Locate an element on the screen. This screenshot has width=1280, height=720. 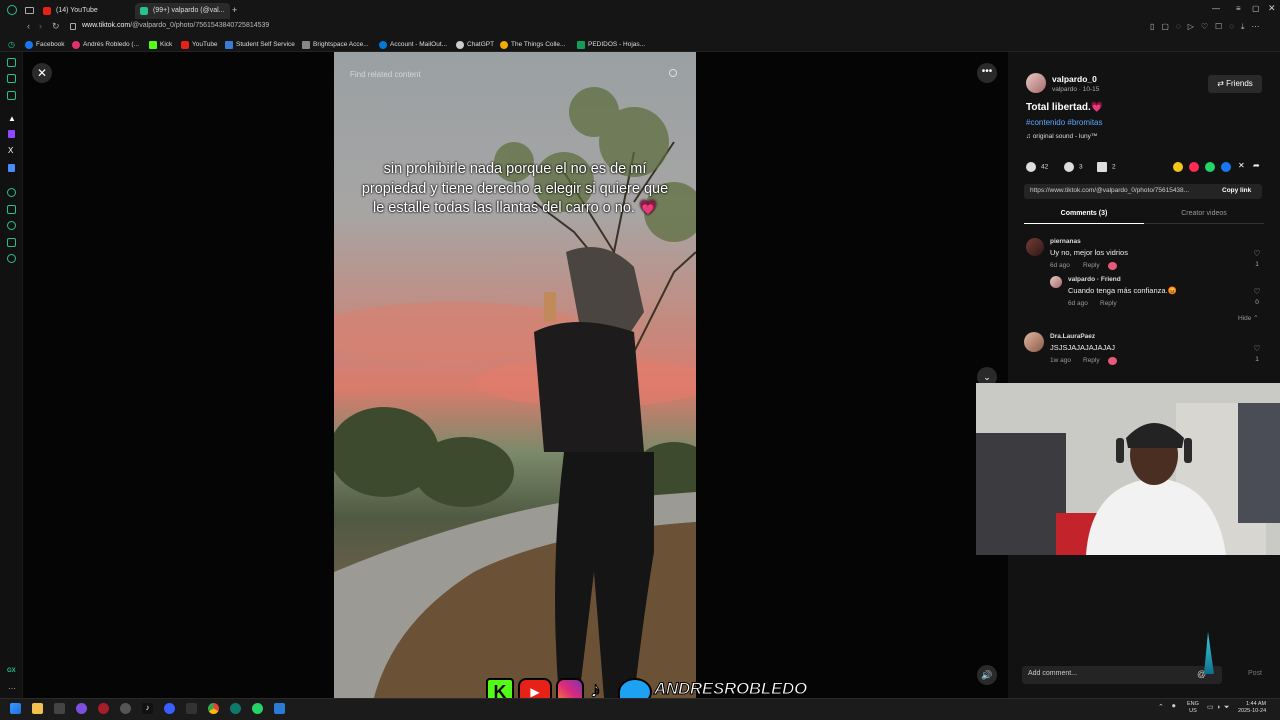
workspaces-icon is located at coordinates (29, 10).